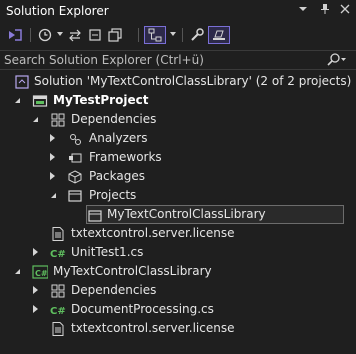 The height and width of the screenshot is (354, 356). I want to click on tree-item-unittest-file: C# UnitTest1.cs, so click(178, 252).